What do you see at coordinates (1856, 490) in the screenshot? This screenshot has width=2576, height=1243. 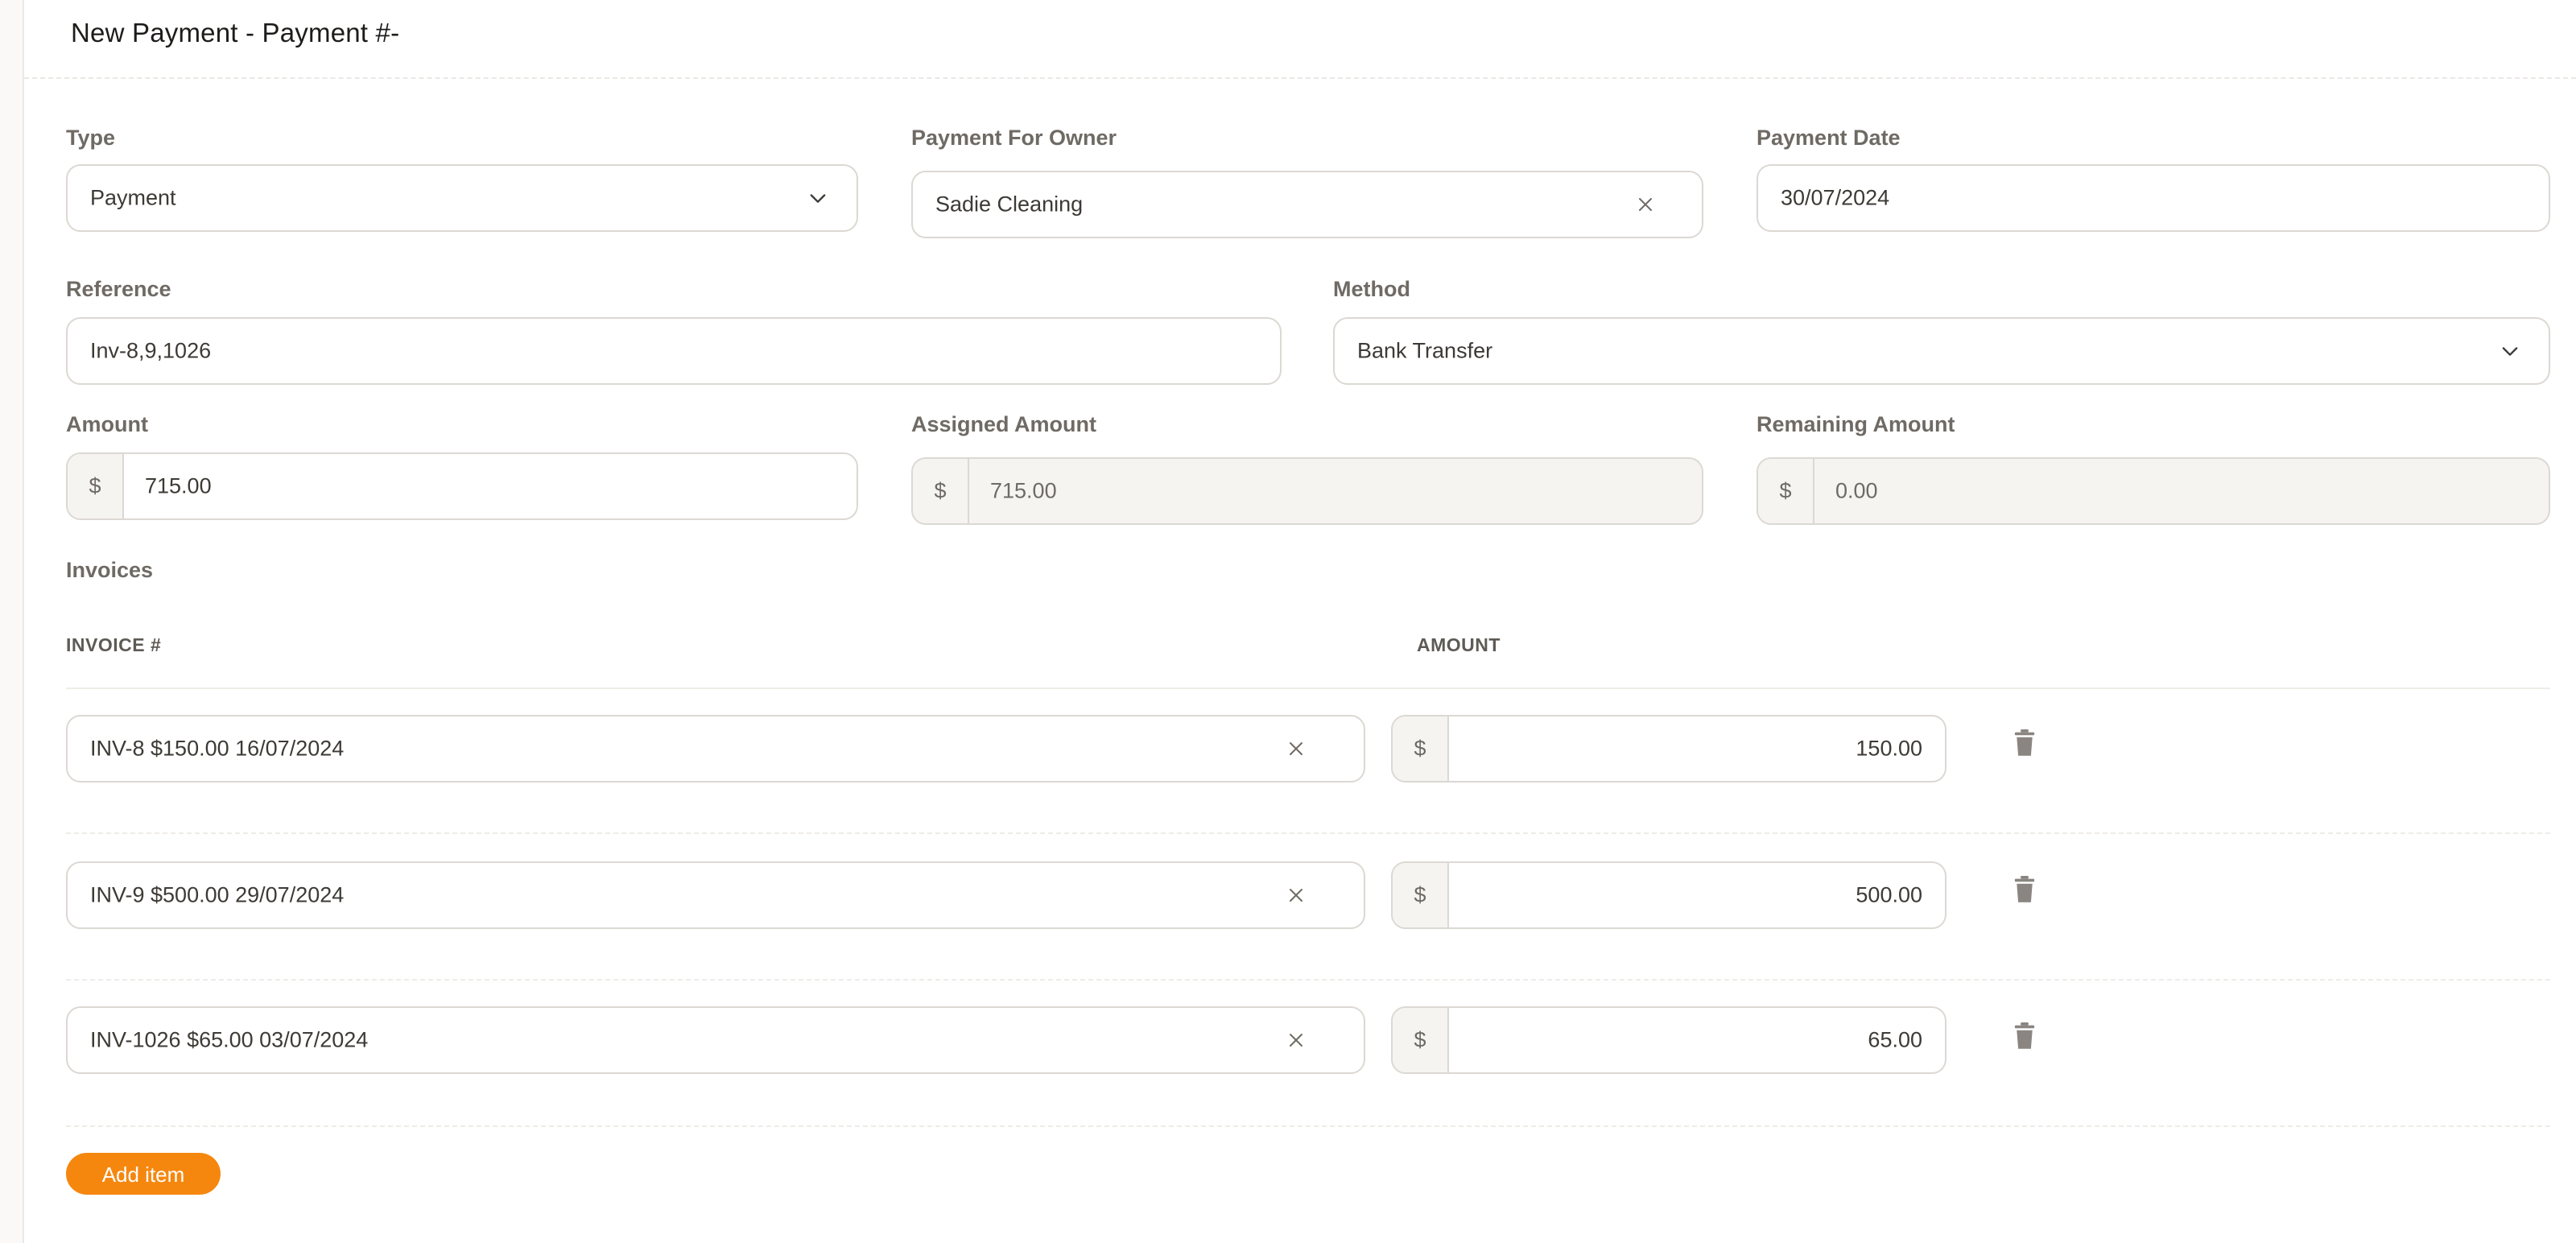 I see `remaining-amount-value: 0.00` at bounding box center [1856, 490].